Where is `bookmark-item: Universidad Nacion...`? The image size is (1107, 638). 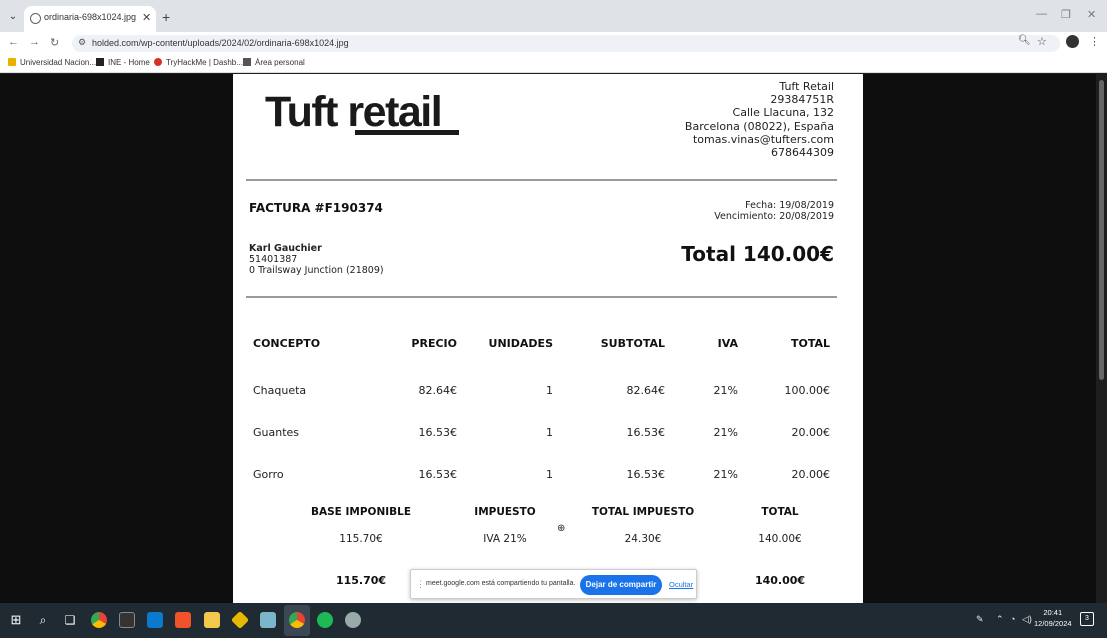
bookmark-item: Universidad Nacion... is located at coordinates (52, 62).